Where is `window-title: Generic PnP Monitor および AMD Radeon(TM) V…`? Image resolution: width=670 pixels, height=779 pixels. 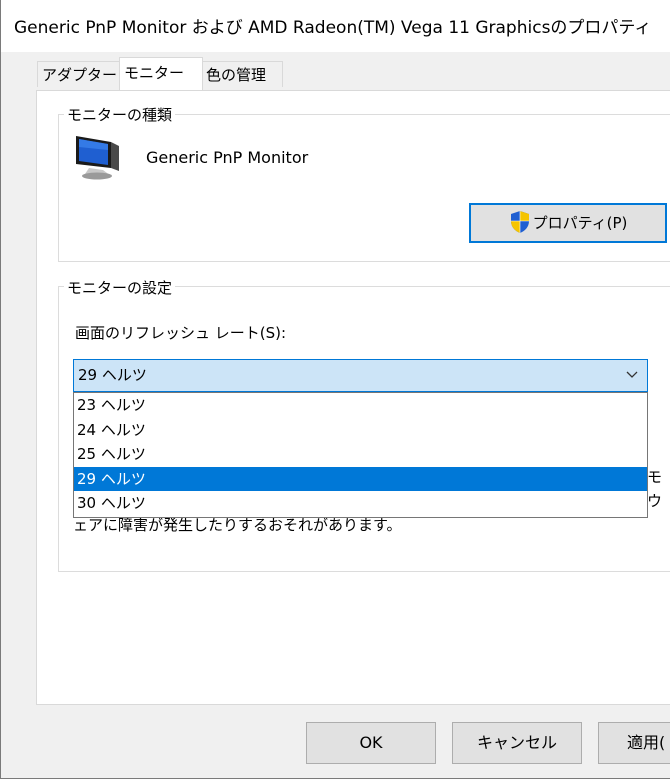
window-title: Generic PnP Monitor および AMD Radeon(TM) V… is located at coordinates (333, 28).